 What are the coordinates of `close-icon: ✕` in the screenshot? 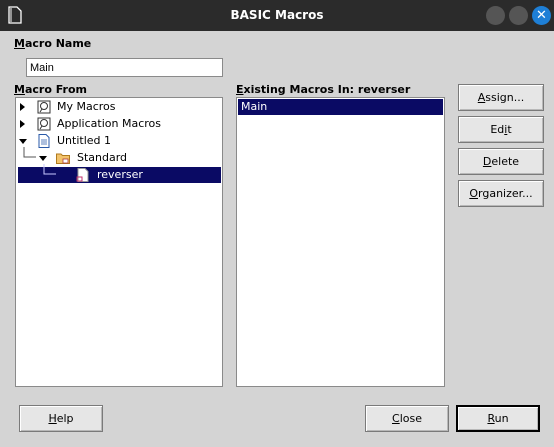 It's located at (541, 15).